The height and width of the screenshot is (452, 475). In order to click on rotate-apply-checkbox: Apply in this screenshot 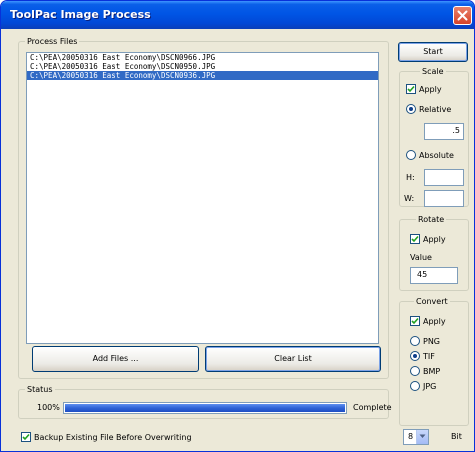, I will do `click(428, 239)`.